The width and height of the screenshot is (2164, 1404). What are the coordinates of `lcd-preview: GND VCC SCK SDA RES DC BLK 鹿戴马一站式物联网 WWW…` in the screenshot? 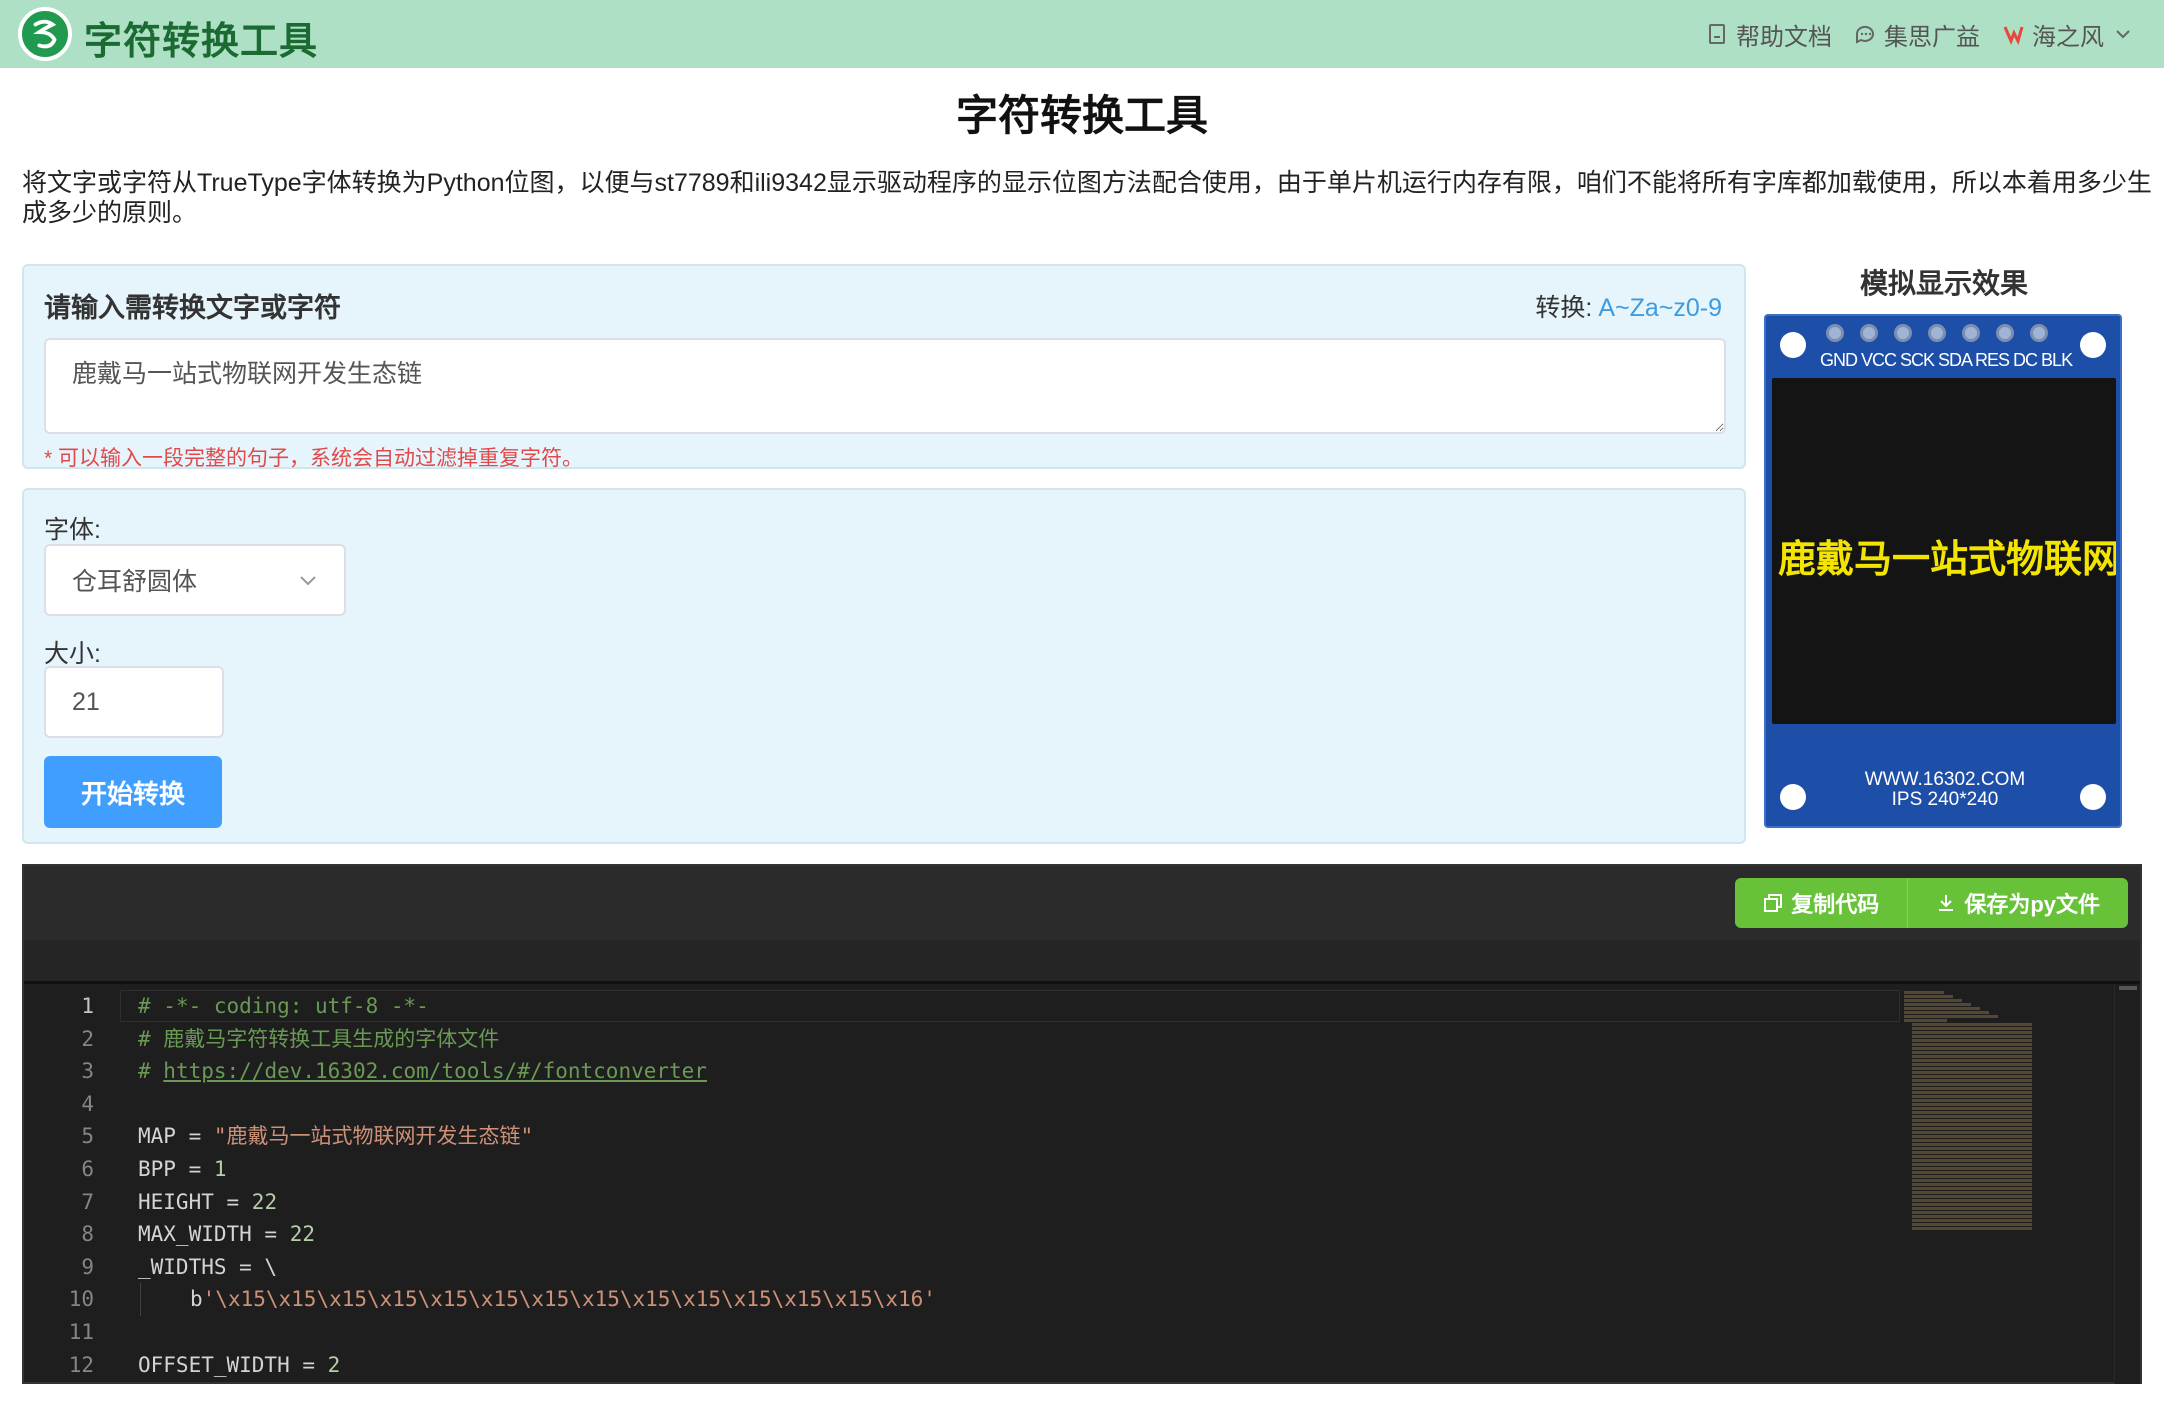 It's located at (1943, 571).